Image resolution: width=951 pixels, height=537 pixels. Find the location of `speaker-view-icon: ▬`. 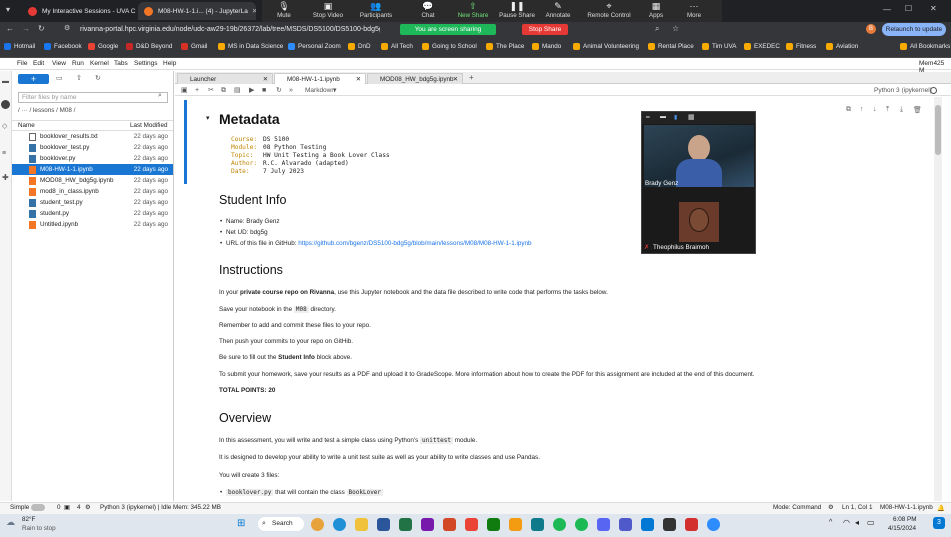

speaker-view-icon: ▬ is located at coordinates (663, 117).